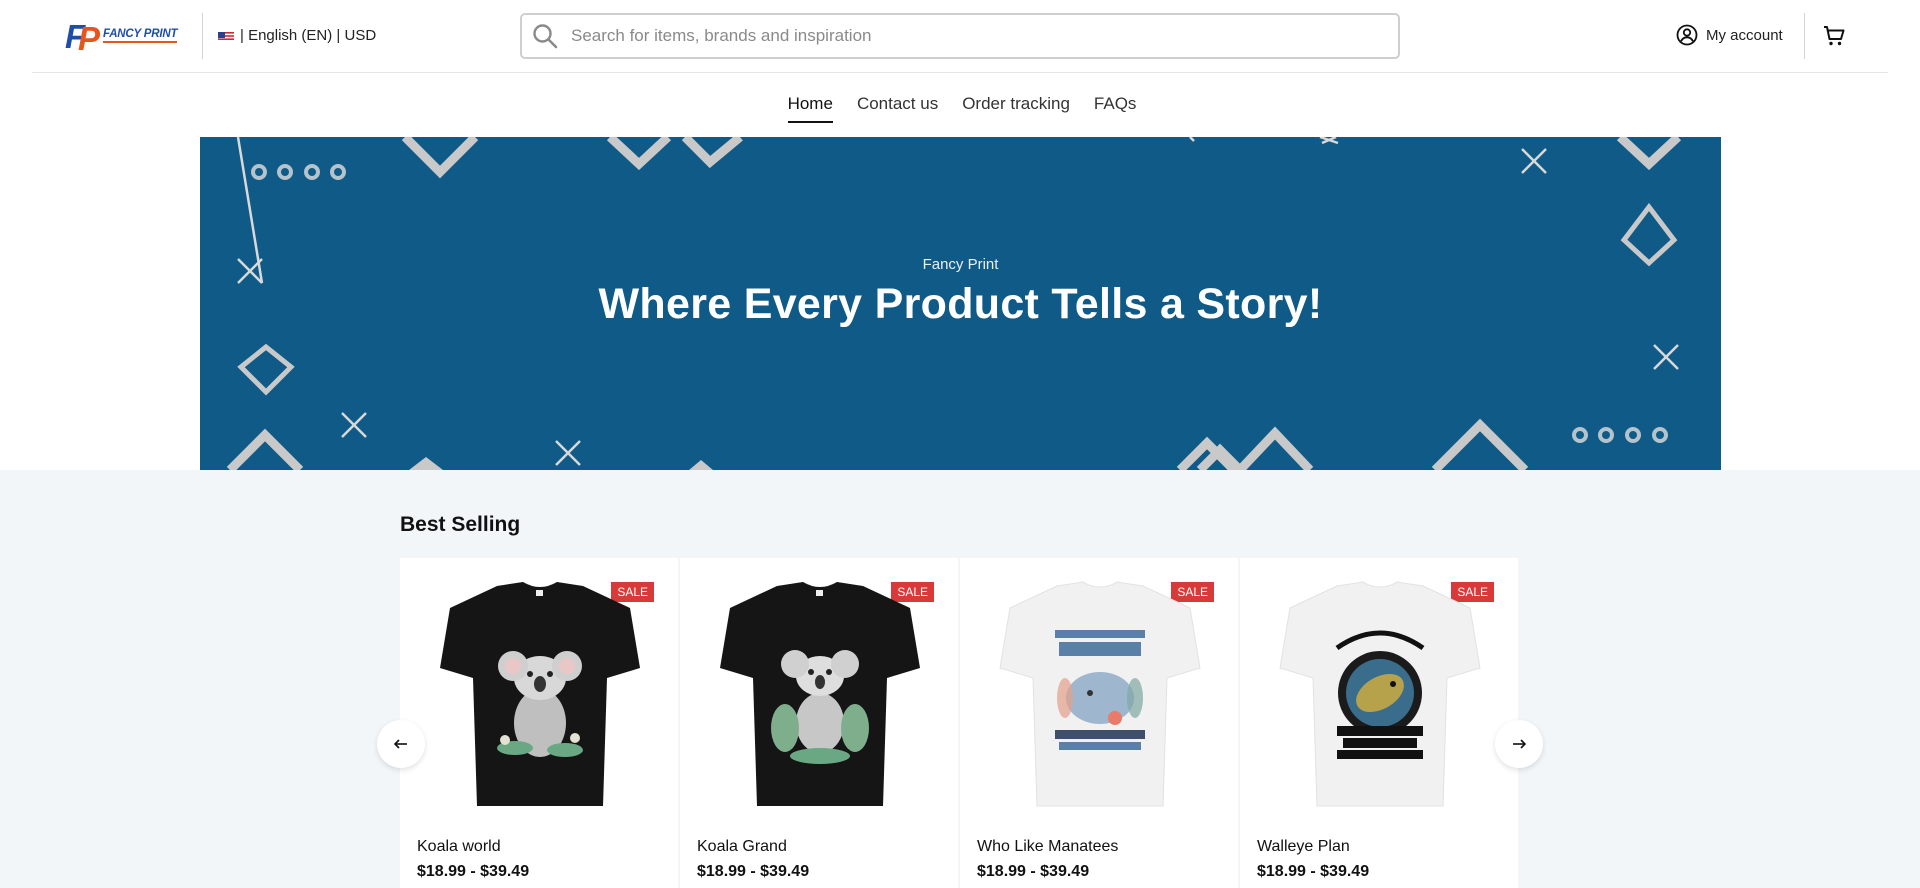 Image resolution: width=1920 pixels, height=888 pixels. What do you see at coordinates (1744, 35) in the screenshot?
I see `my-account-label: My account` at bounding box center [1744, 35].